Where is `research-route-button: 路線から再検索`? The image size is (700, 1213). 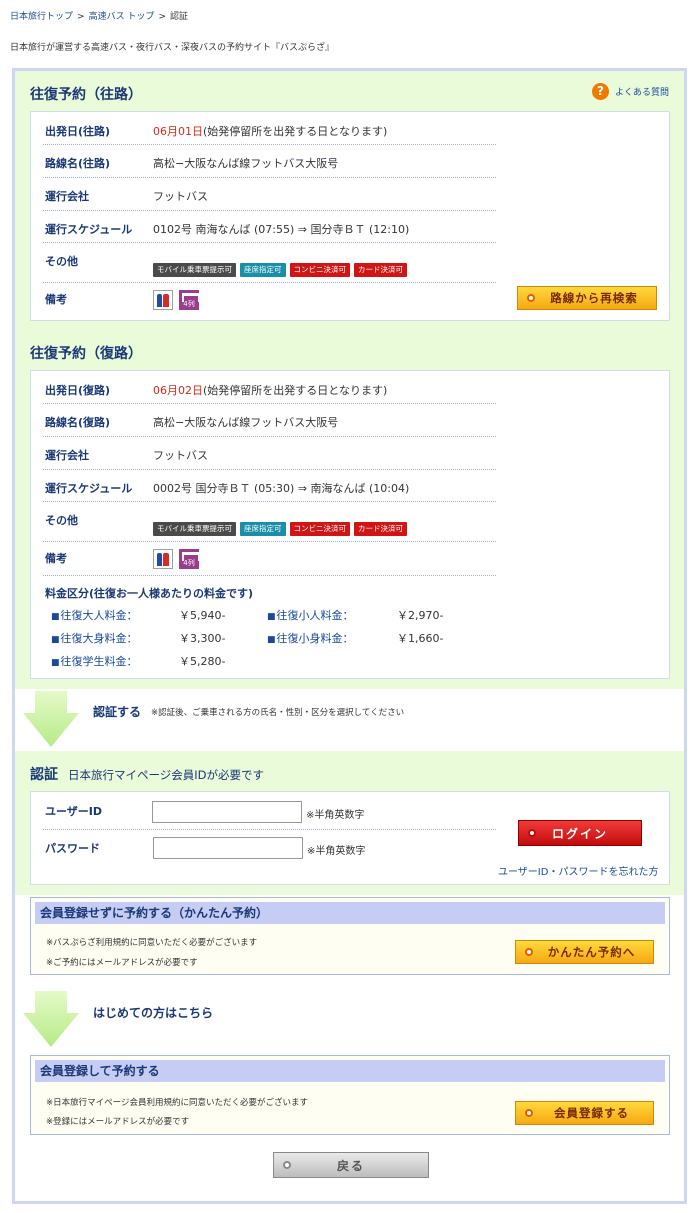 research-route-button: 路線から再検索 is located at coordinates (587, 298).